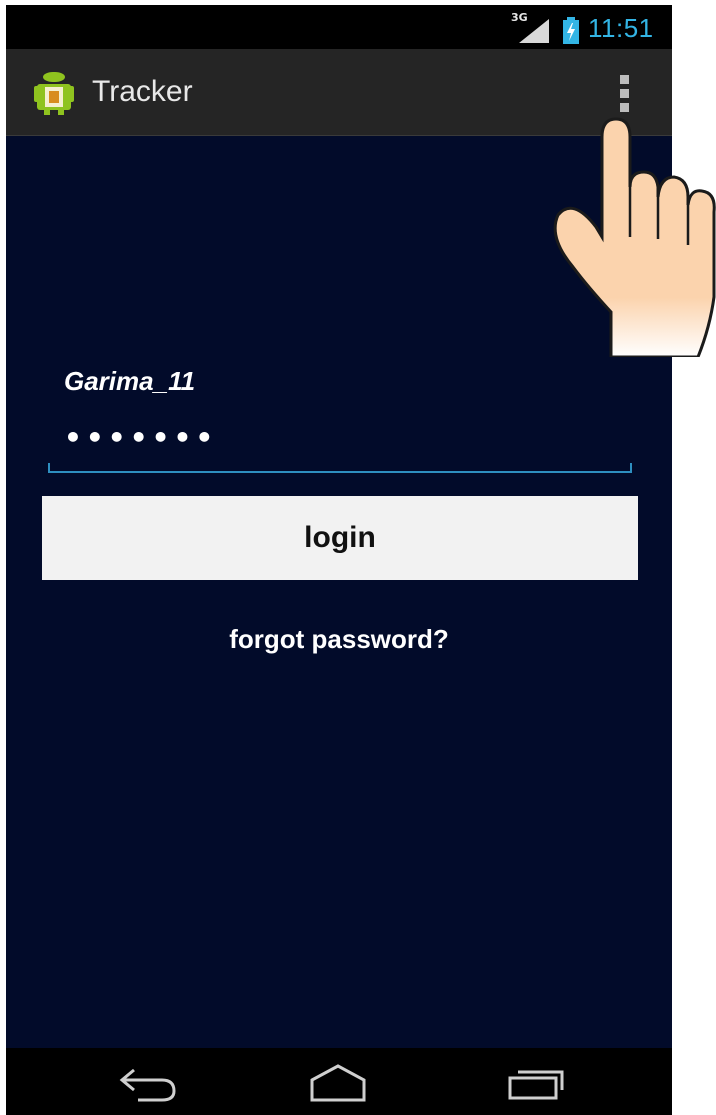 This screenshot has width=716, height=1115. Describe the element at coordinates (148, 1082) in the screenshot. I see `back-icon` at that location.